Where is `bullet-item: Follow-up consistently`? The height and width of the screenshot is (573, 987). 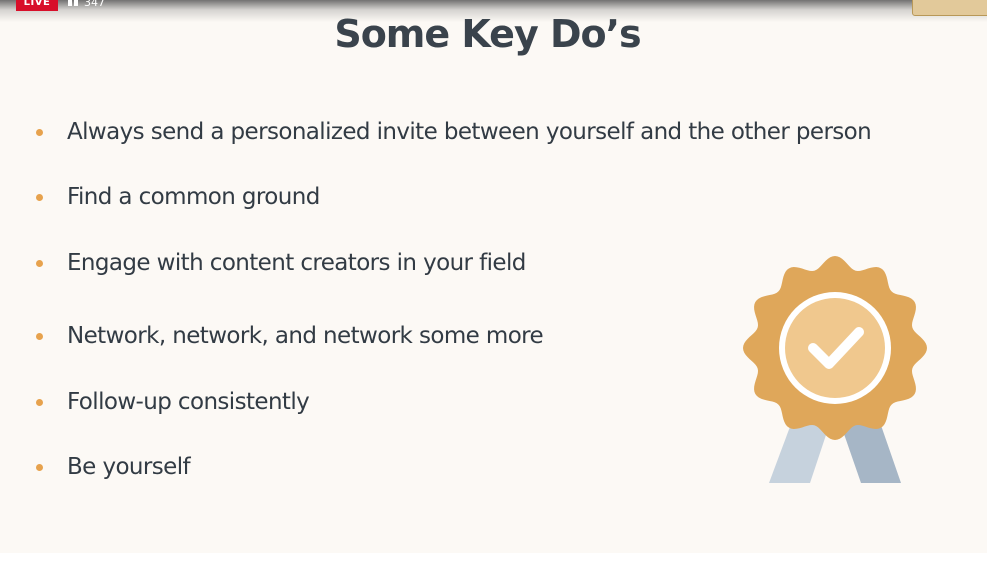 bullet-item: Follow-up consistently is located at coordinates (173, 402).